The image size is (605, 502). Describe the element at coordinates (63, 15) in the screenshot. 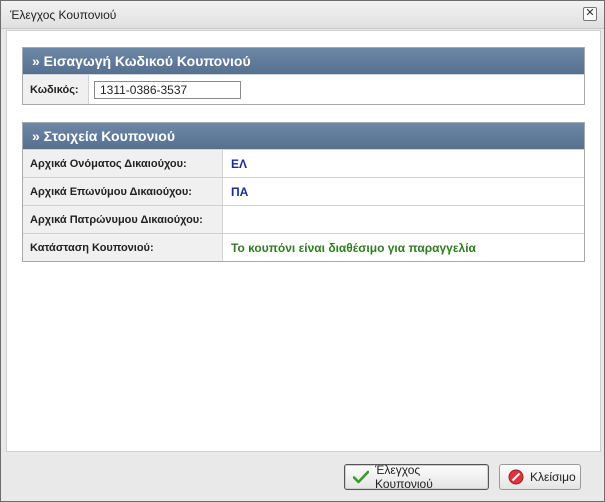

I see `dialog-title: Έλεγχος Κουπονιού` at that location.